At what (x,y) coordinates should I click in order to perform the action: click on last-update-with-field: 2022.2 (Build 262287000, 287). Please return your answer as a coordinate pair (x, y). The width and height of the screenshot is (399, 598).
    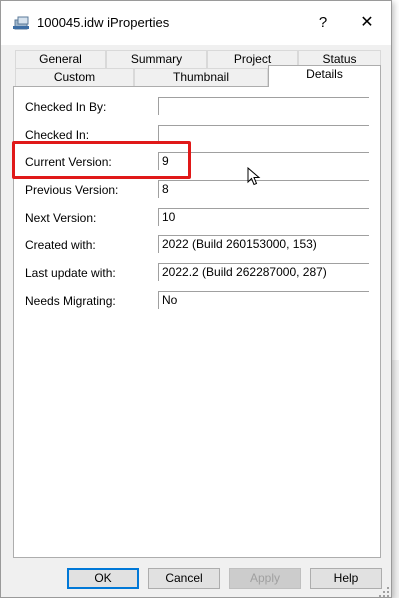
    Looking at the image, I should click on (263, 272).